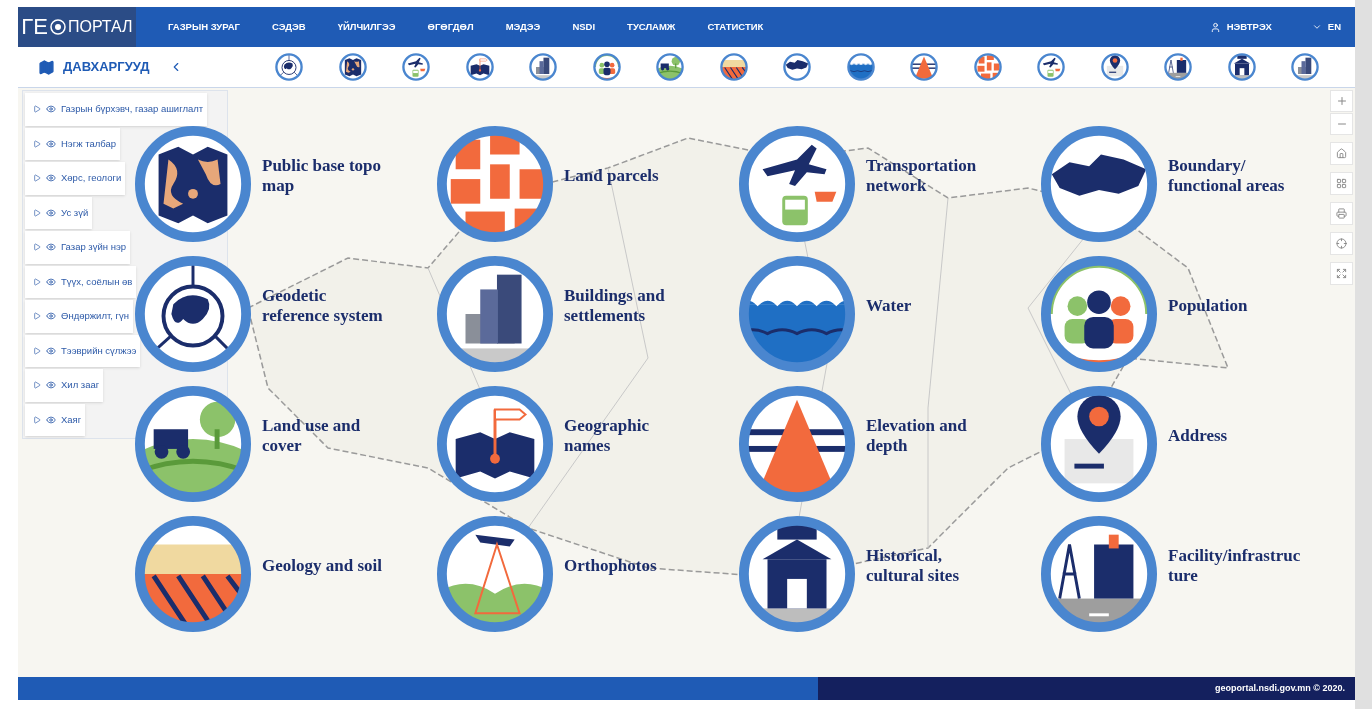 Image resolution: width=1372 pixels, height=709 pixels. What do you see at coordinates (193, 574) in the screenshot?
I see `soil-layers-icon` at bounding box center [193, 574].